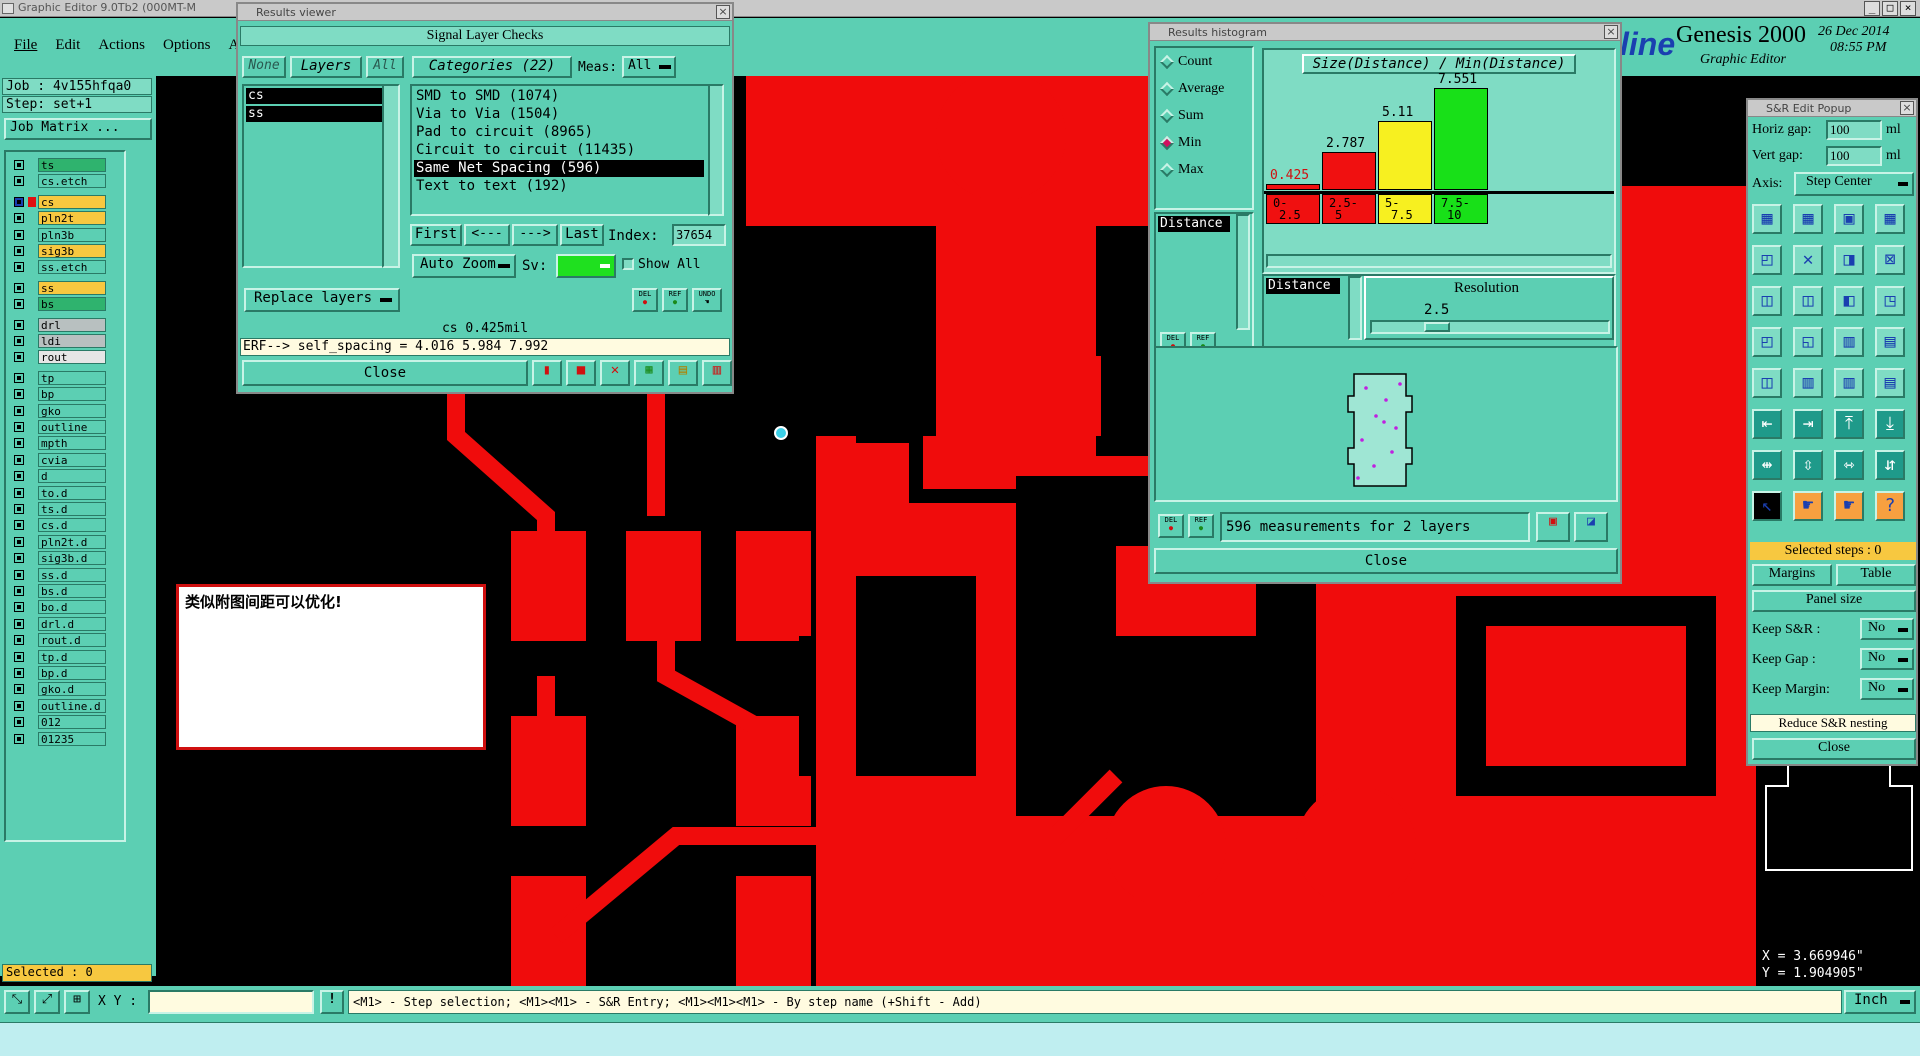  I want to click on grid-icon: ⊞, so click(77, 1002).